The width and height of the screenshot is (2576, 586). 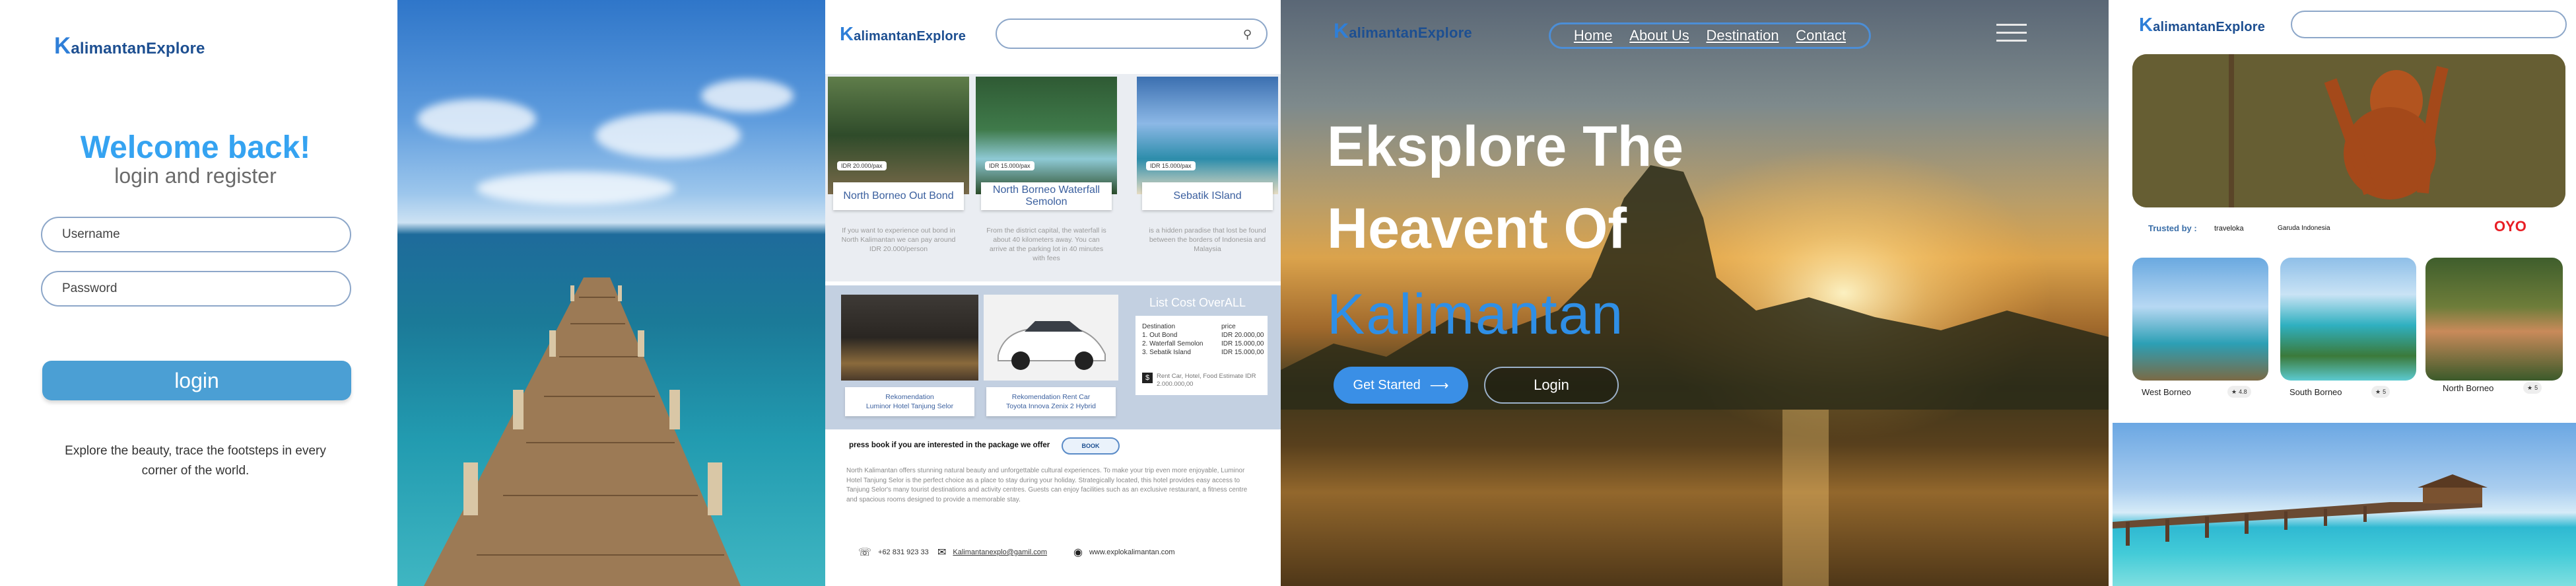 I want to click on destination-name: North Borneo, so click(x=2468, y=388).